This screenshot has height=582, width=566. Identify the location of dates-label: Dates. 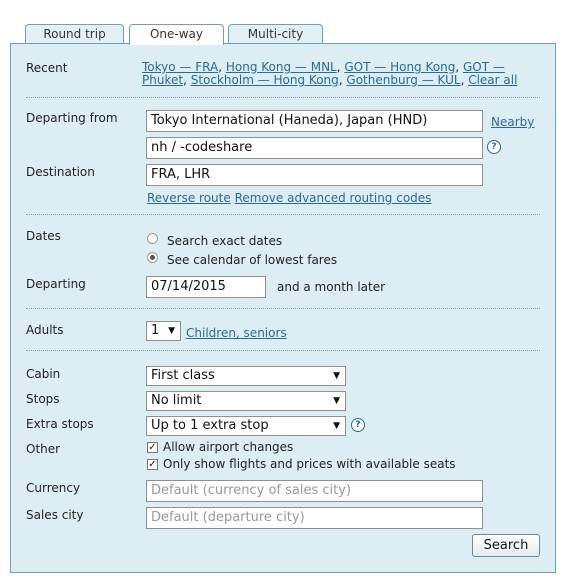
(43, 236).